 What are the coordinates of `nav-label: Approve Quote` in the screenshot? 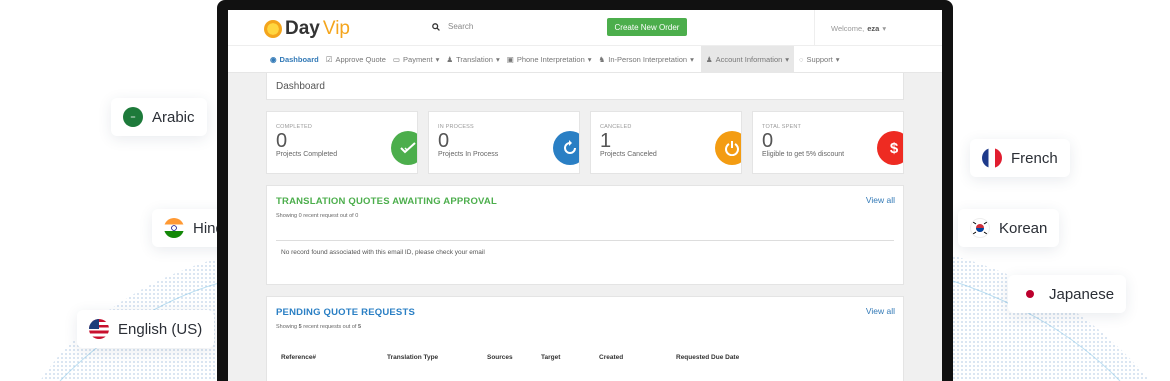 It's located at (360, 59).